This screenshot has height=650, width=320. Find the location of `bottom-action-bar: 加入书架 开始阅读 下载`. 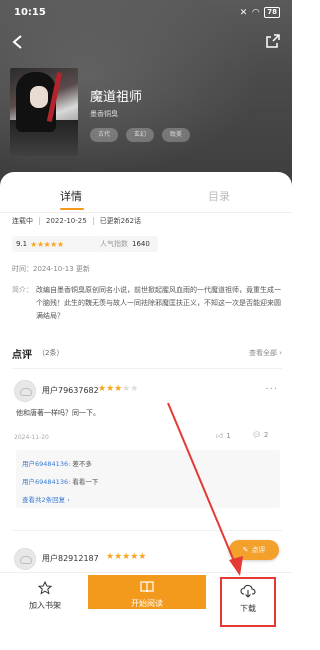

bottom-action-bar: 加入书架 开始阅读 下载 is located at coordinates (146, 611).